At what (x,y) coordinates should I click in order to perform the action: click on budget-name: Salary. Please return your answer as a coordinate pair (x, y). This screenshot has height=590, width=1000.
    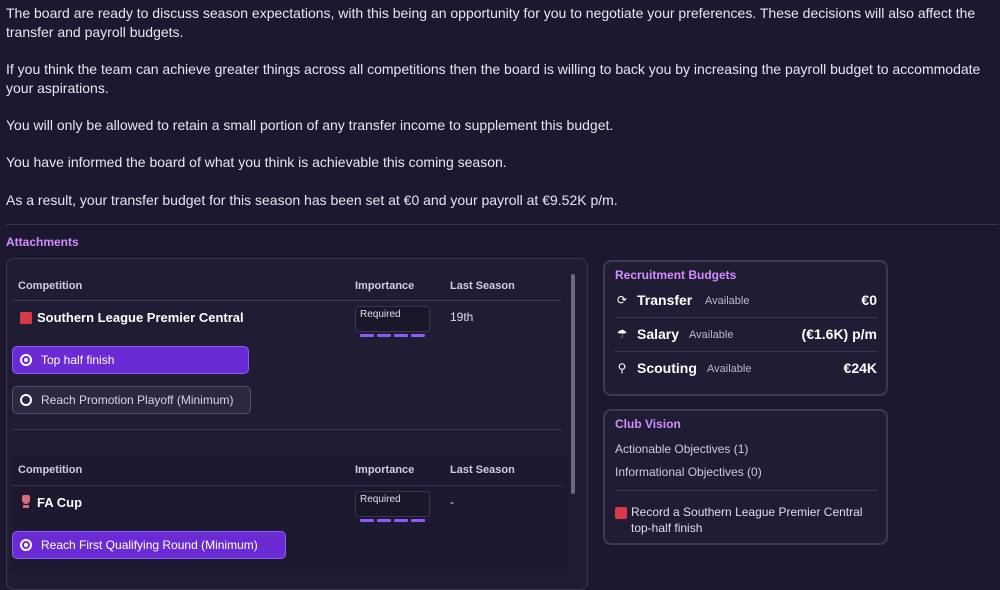
    Looking at the image, I should click on (658, 334).